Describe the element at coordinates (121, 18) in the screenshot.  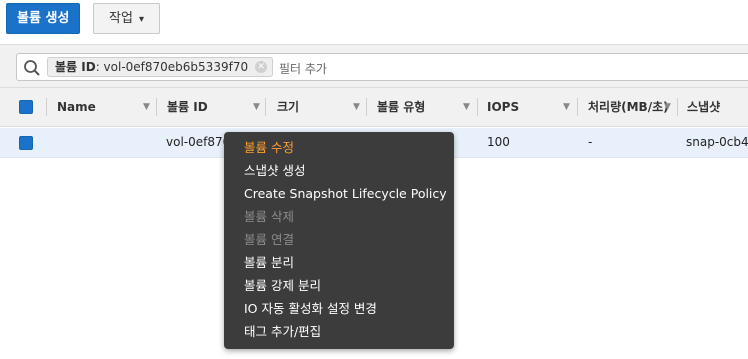
I see `actions-button-label: 작업` at that location.